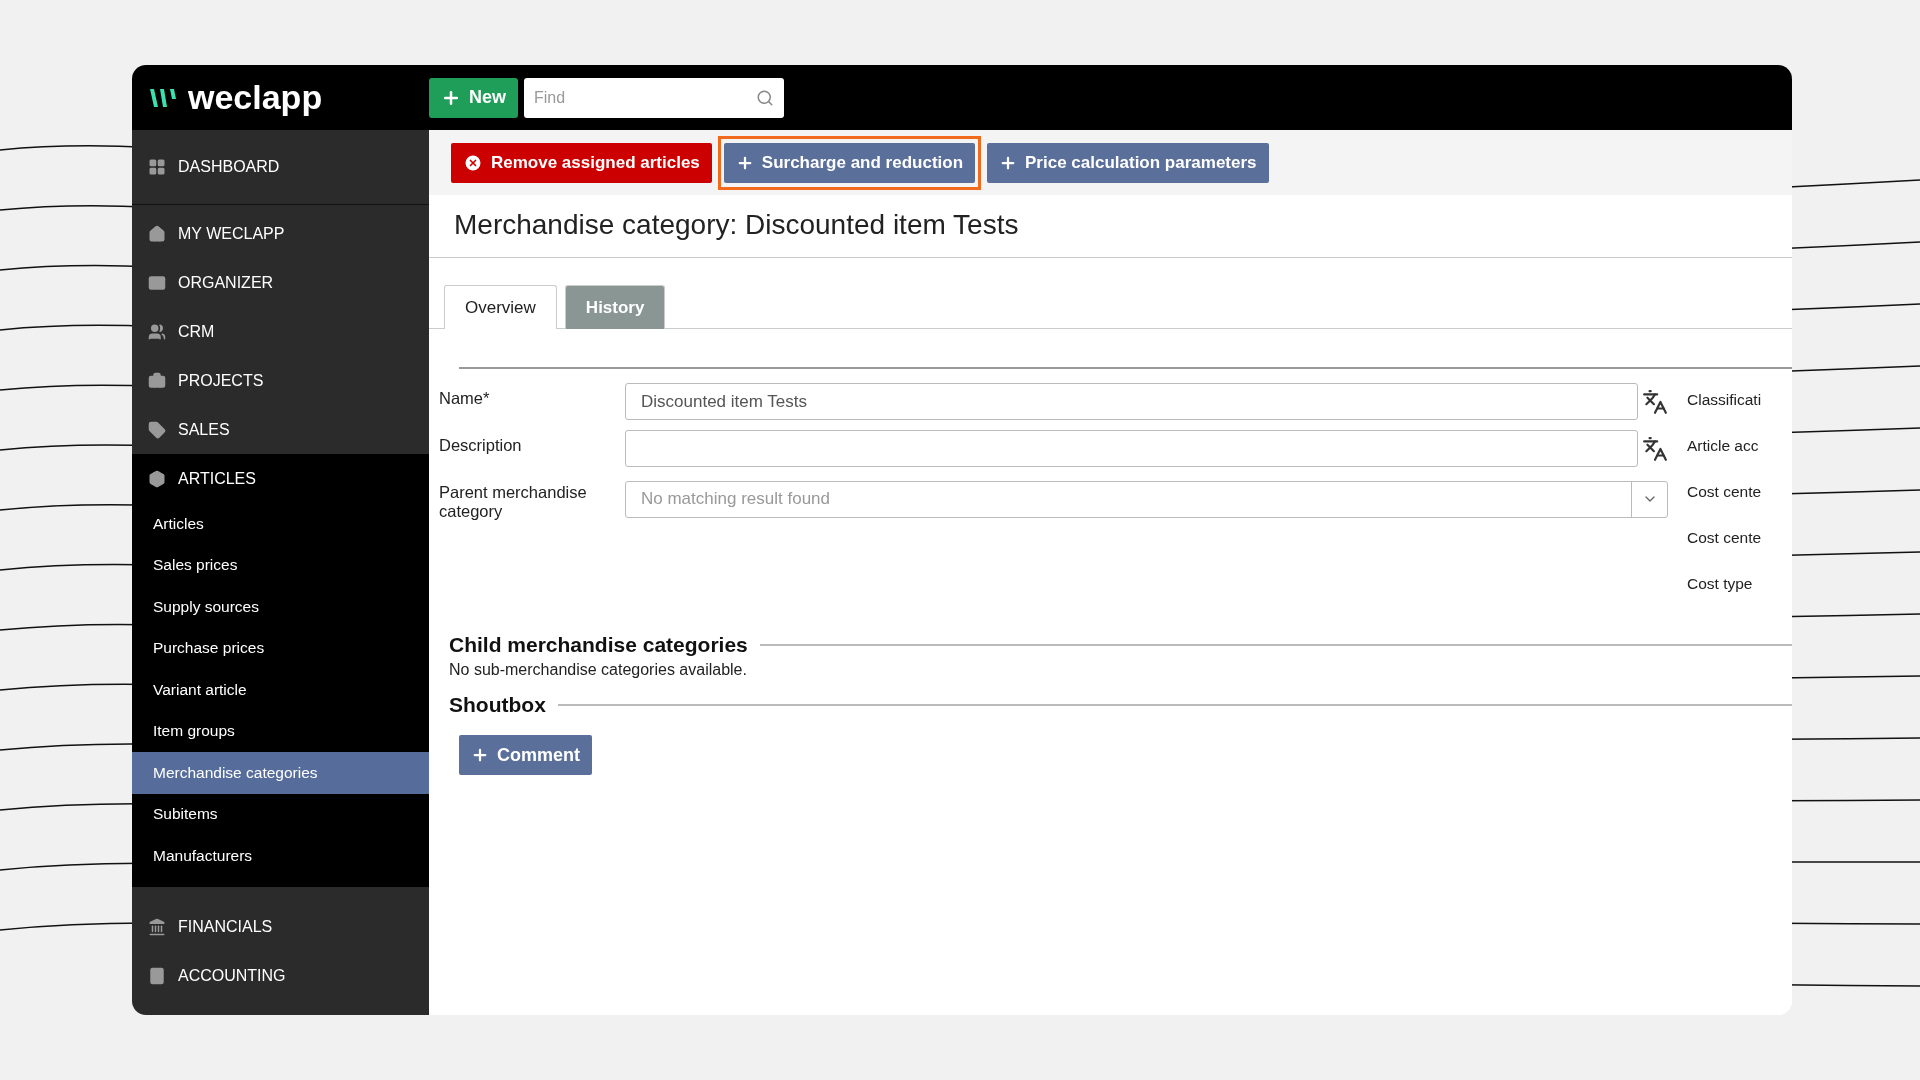  Describe the element at coordinates (280, 233) in the screenshot. I see `sidebar-item: MY WECLAPP` at that location.